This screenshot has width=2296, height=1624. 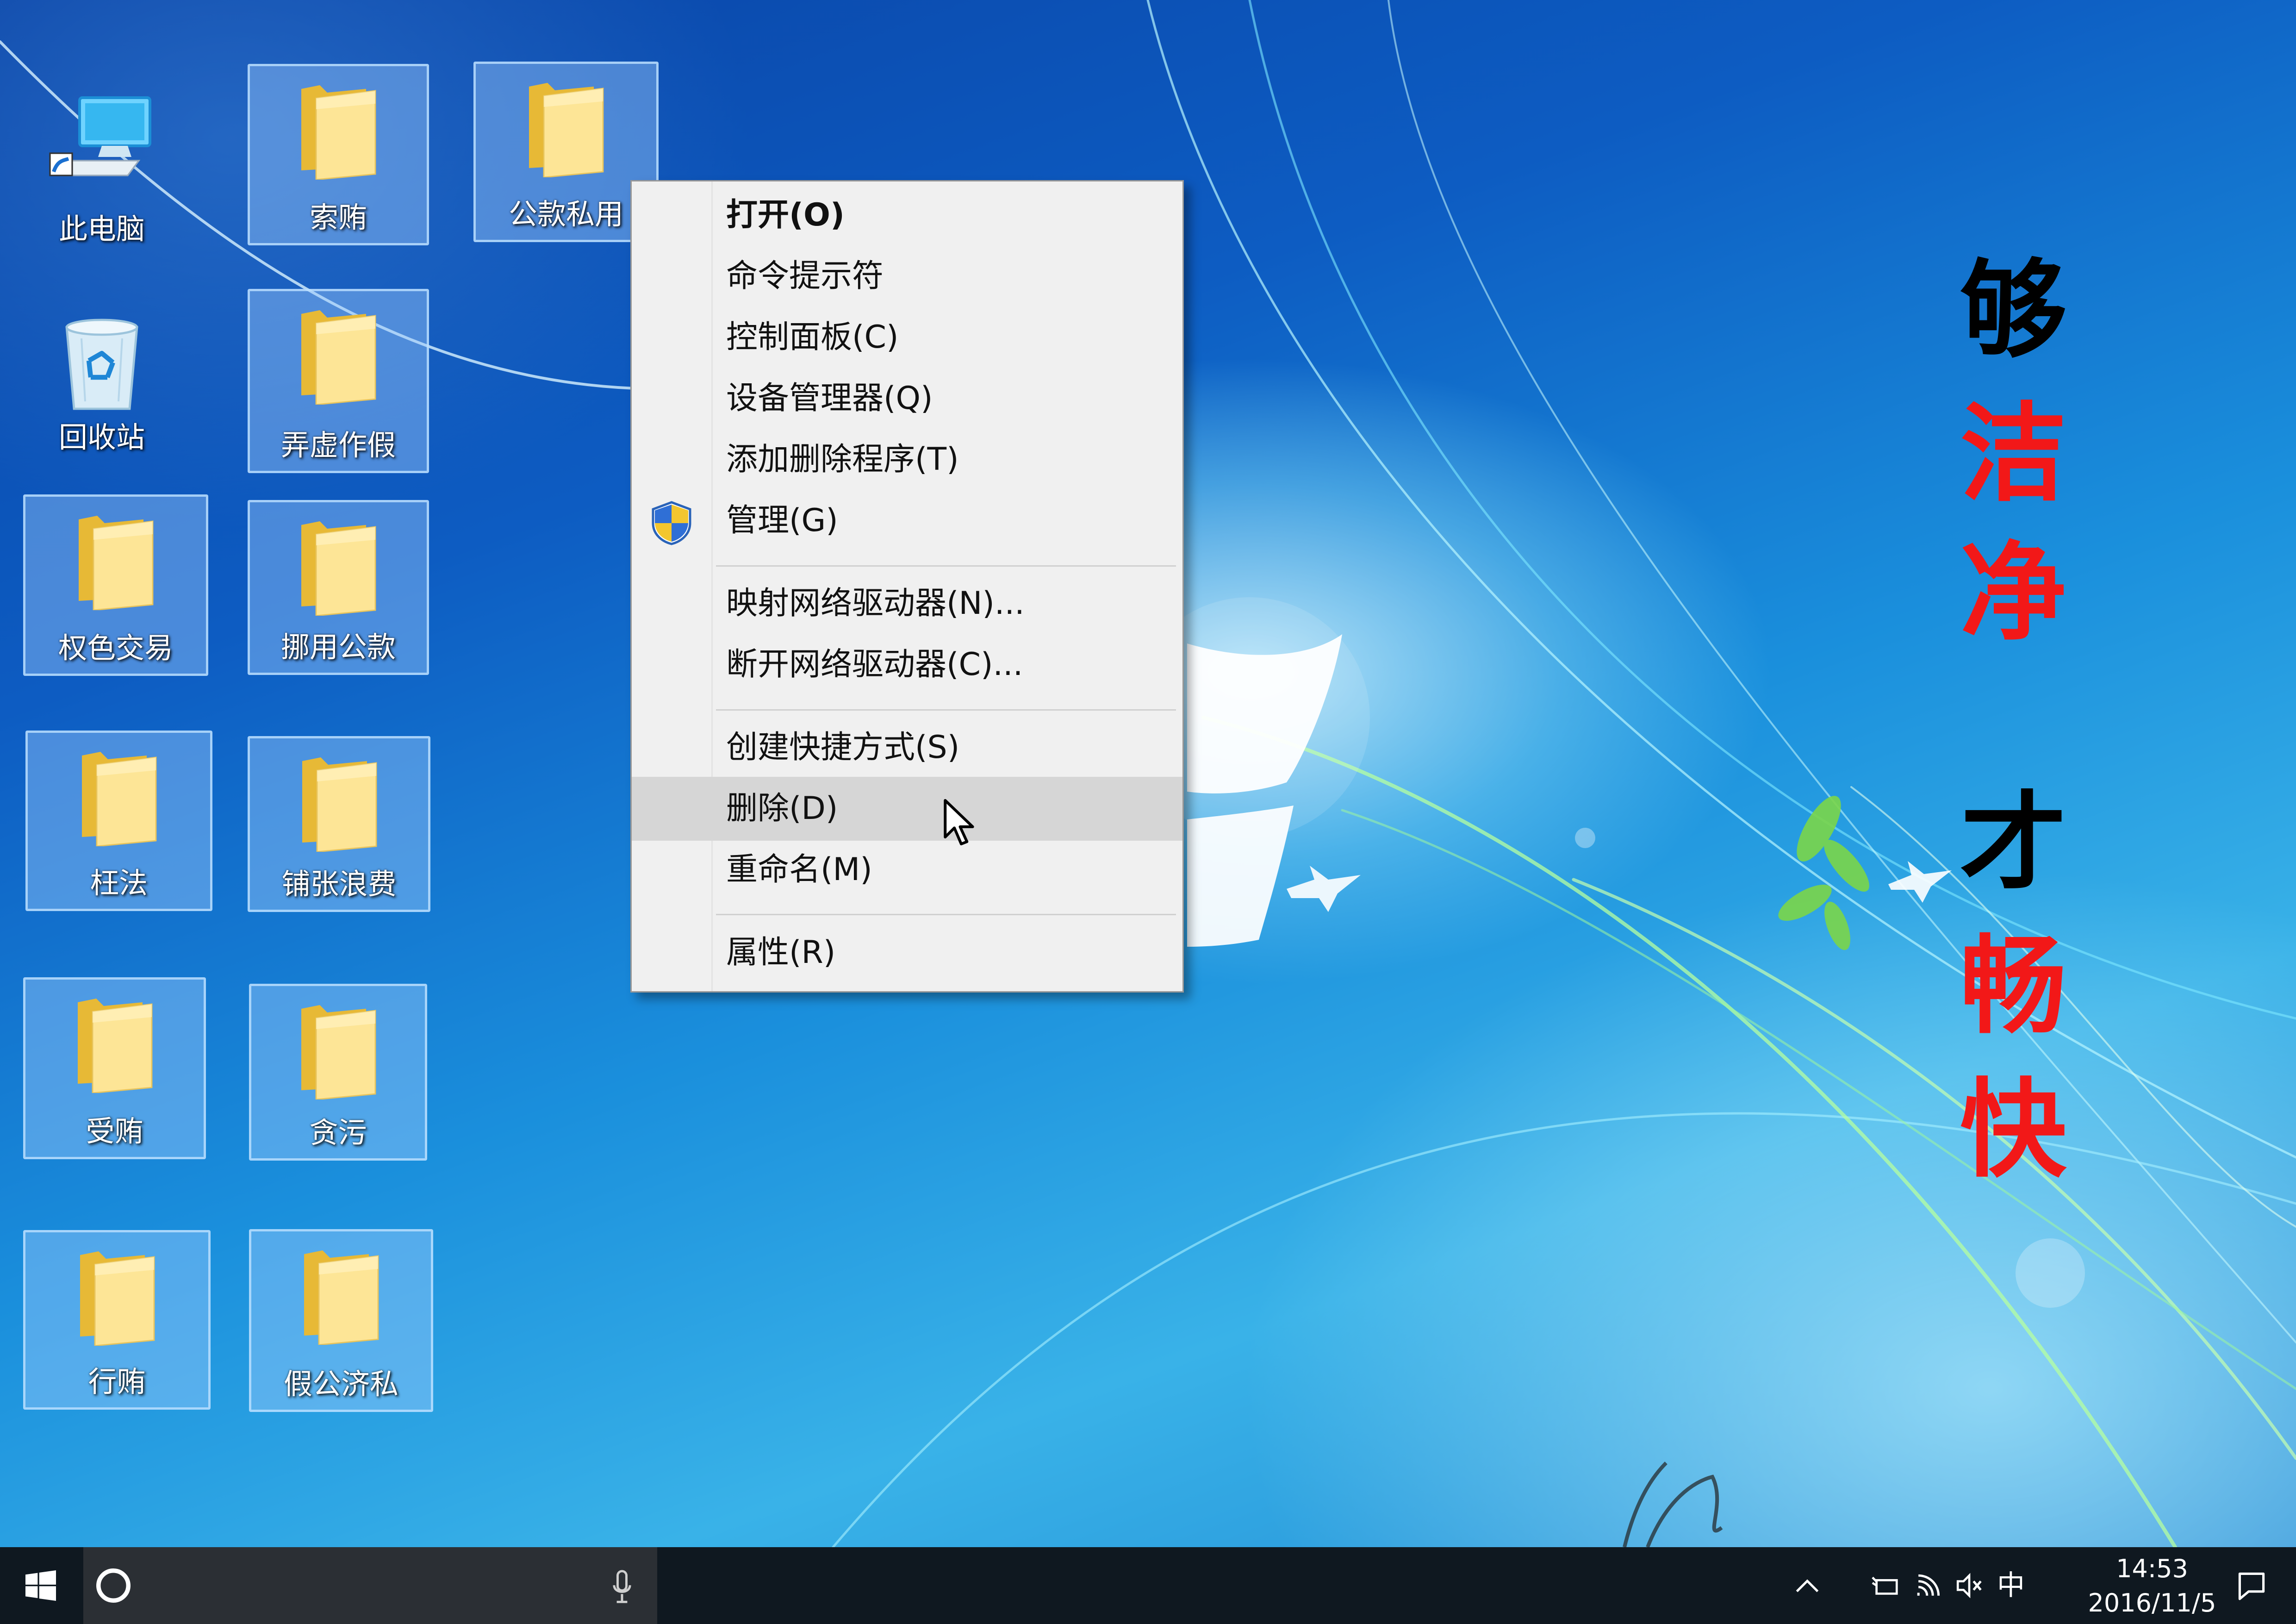 I want to click on desktop-icon: 行贿, so click(x=117, y=1320).